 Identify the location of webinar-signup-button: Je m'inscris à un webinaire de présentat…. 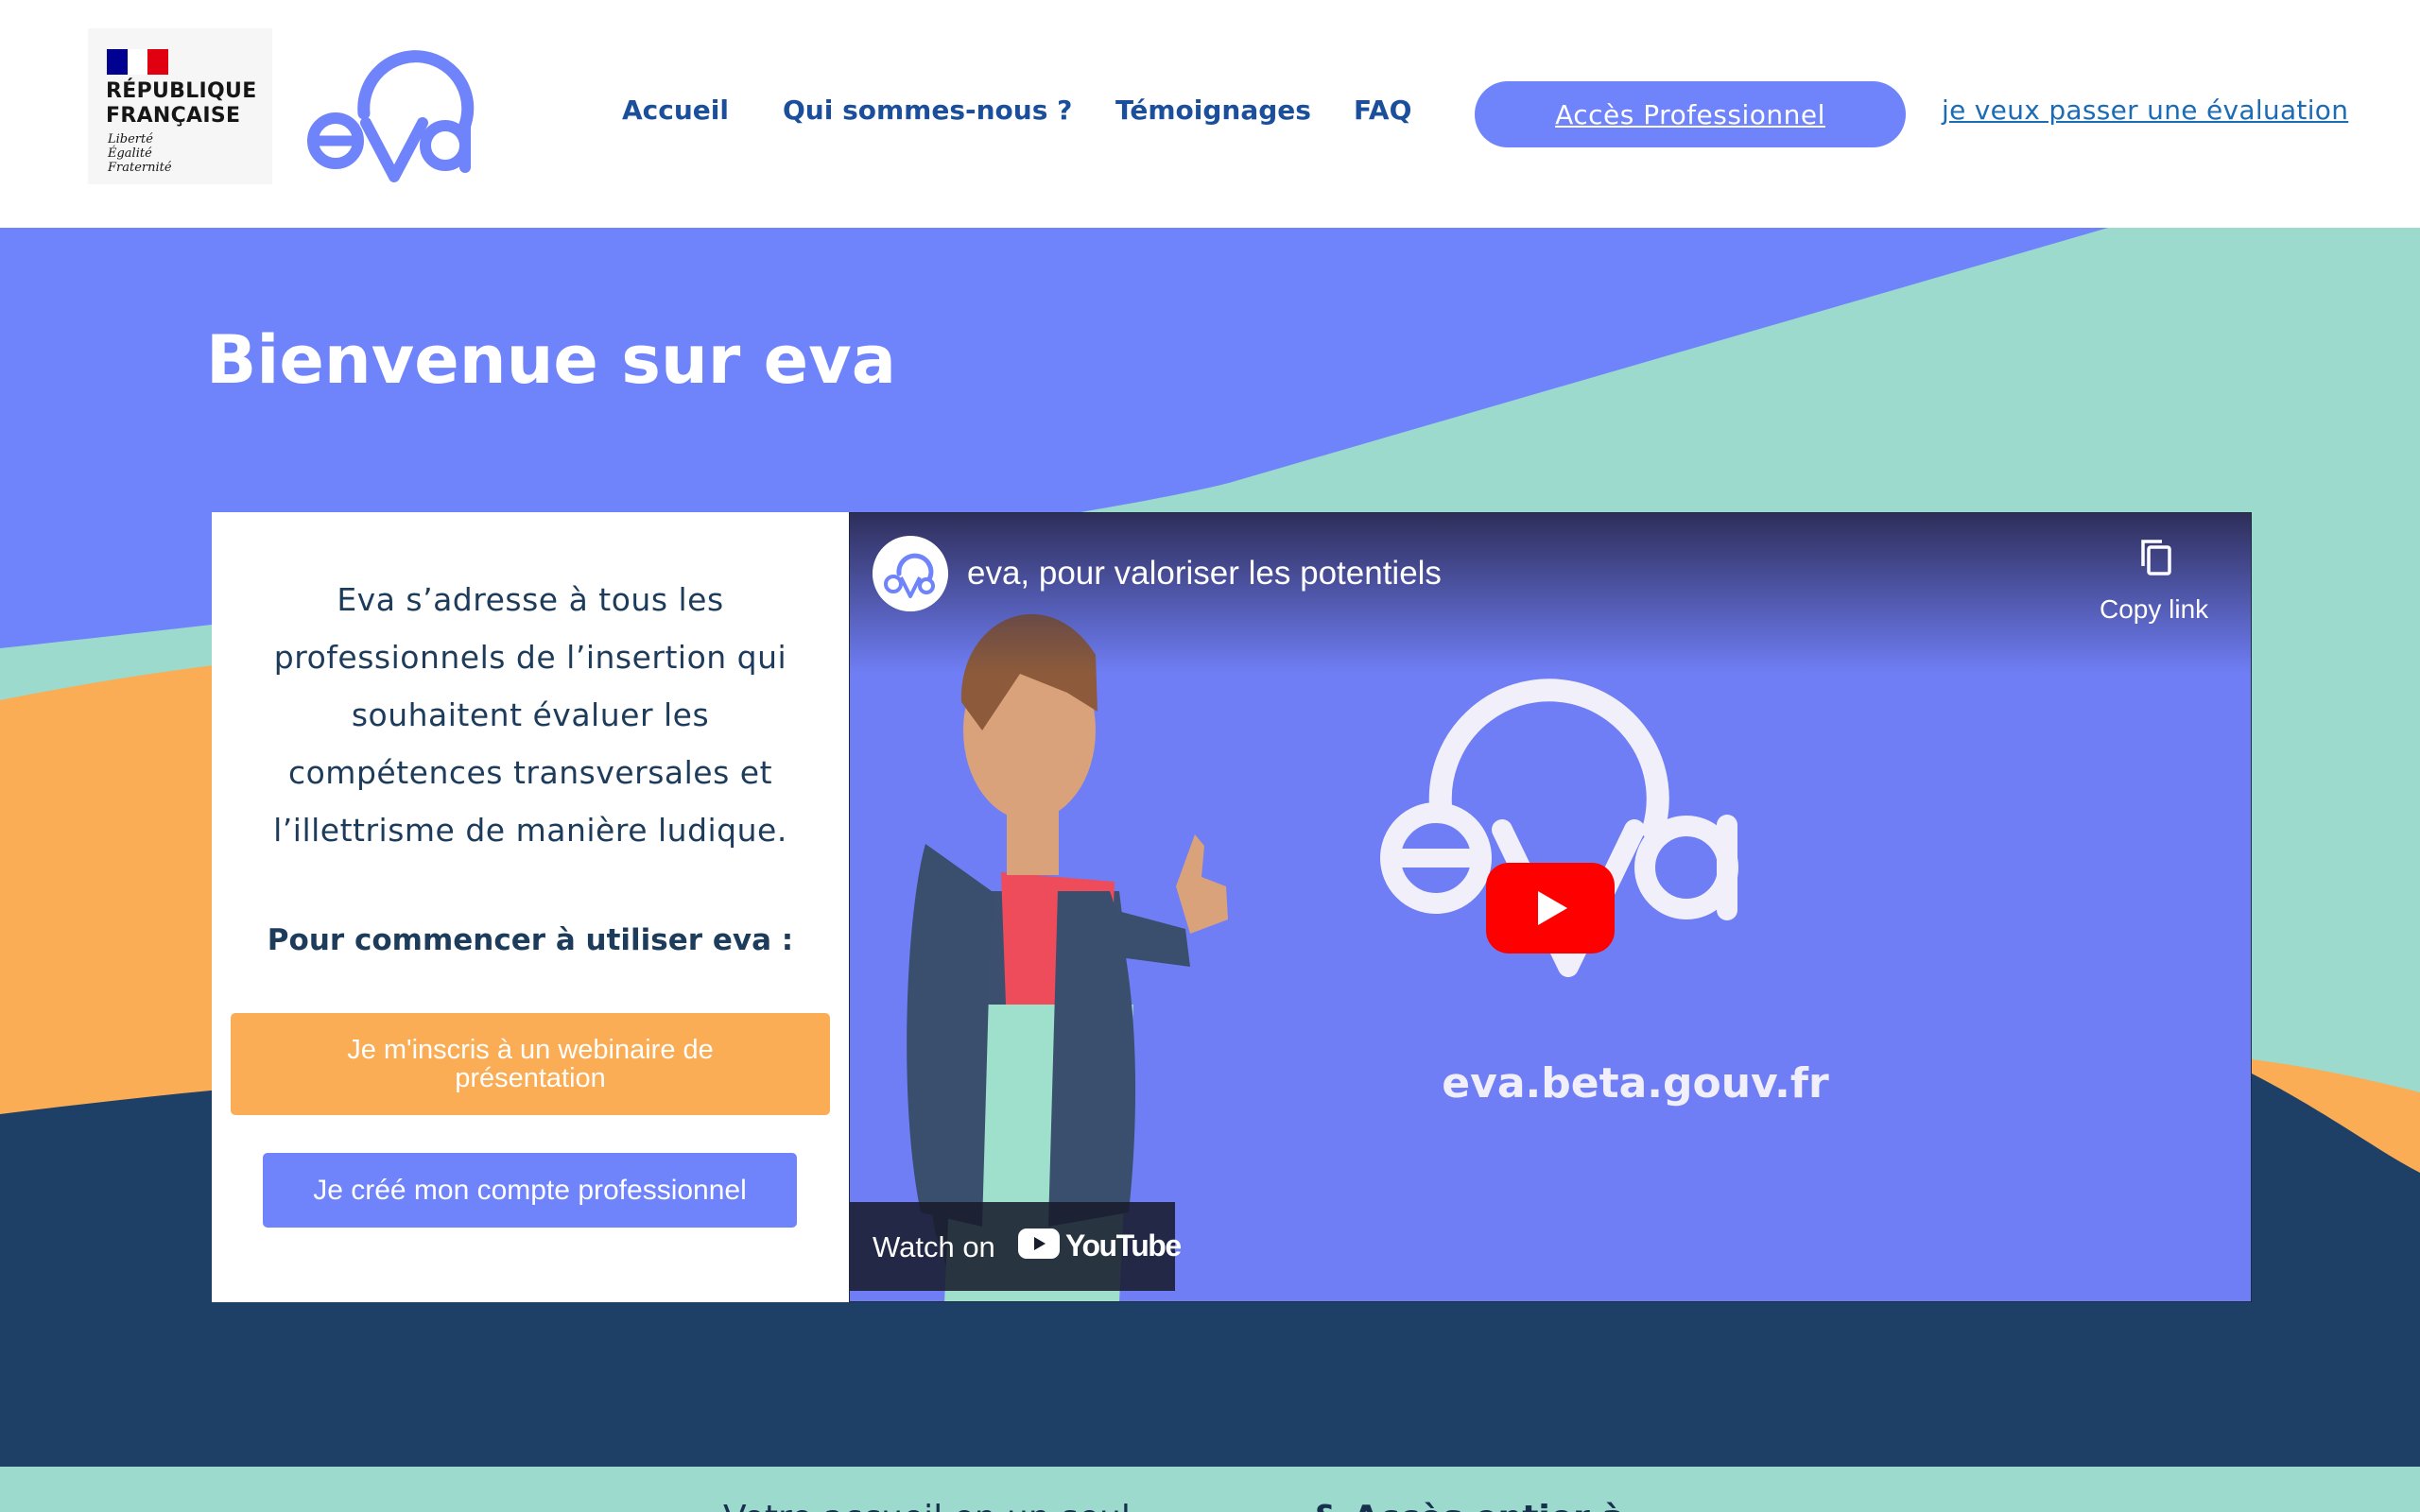
(530, 1064).